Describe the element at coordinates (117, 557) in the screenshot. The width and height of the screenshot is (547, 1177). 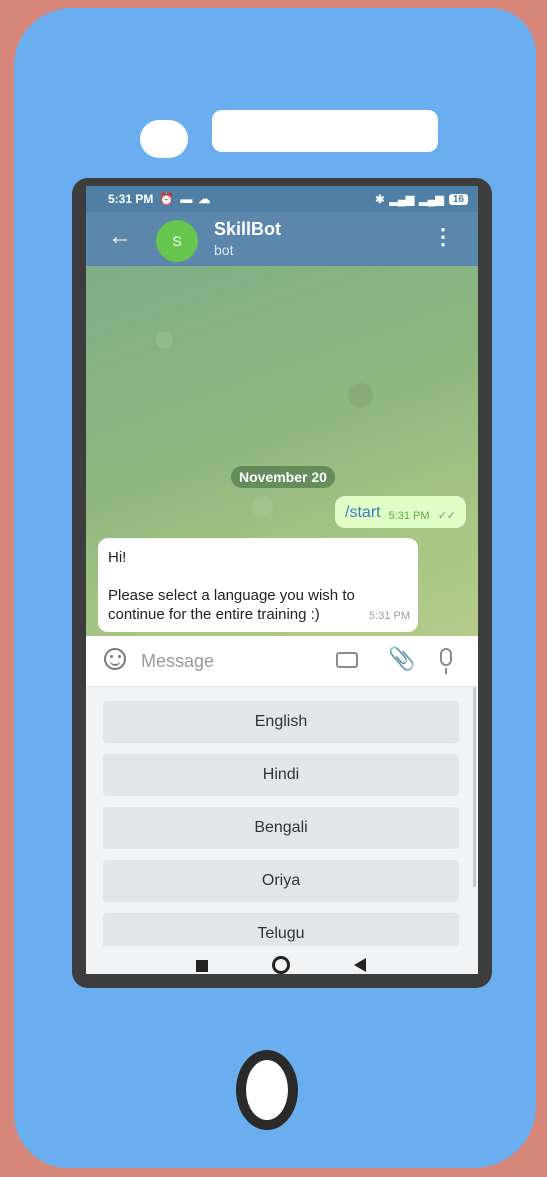
I see `incoming-message-line1: Hi!` at that location.